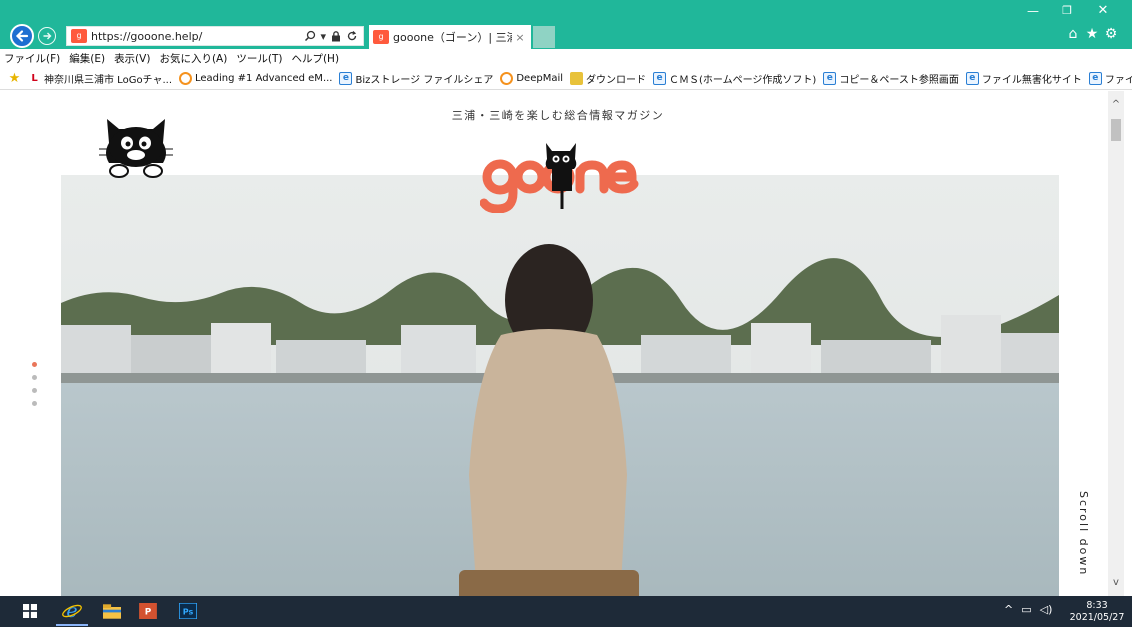 The width and height of the screenshot is (1132, 627). Describe the element at coordinates (1116, 583) in the screenshot. I see `scroll-down-arrow-icon: v` at that location.